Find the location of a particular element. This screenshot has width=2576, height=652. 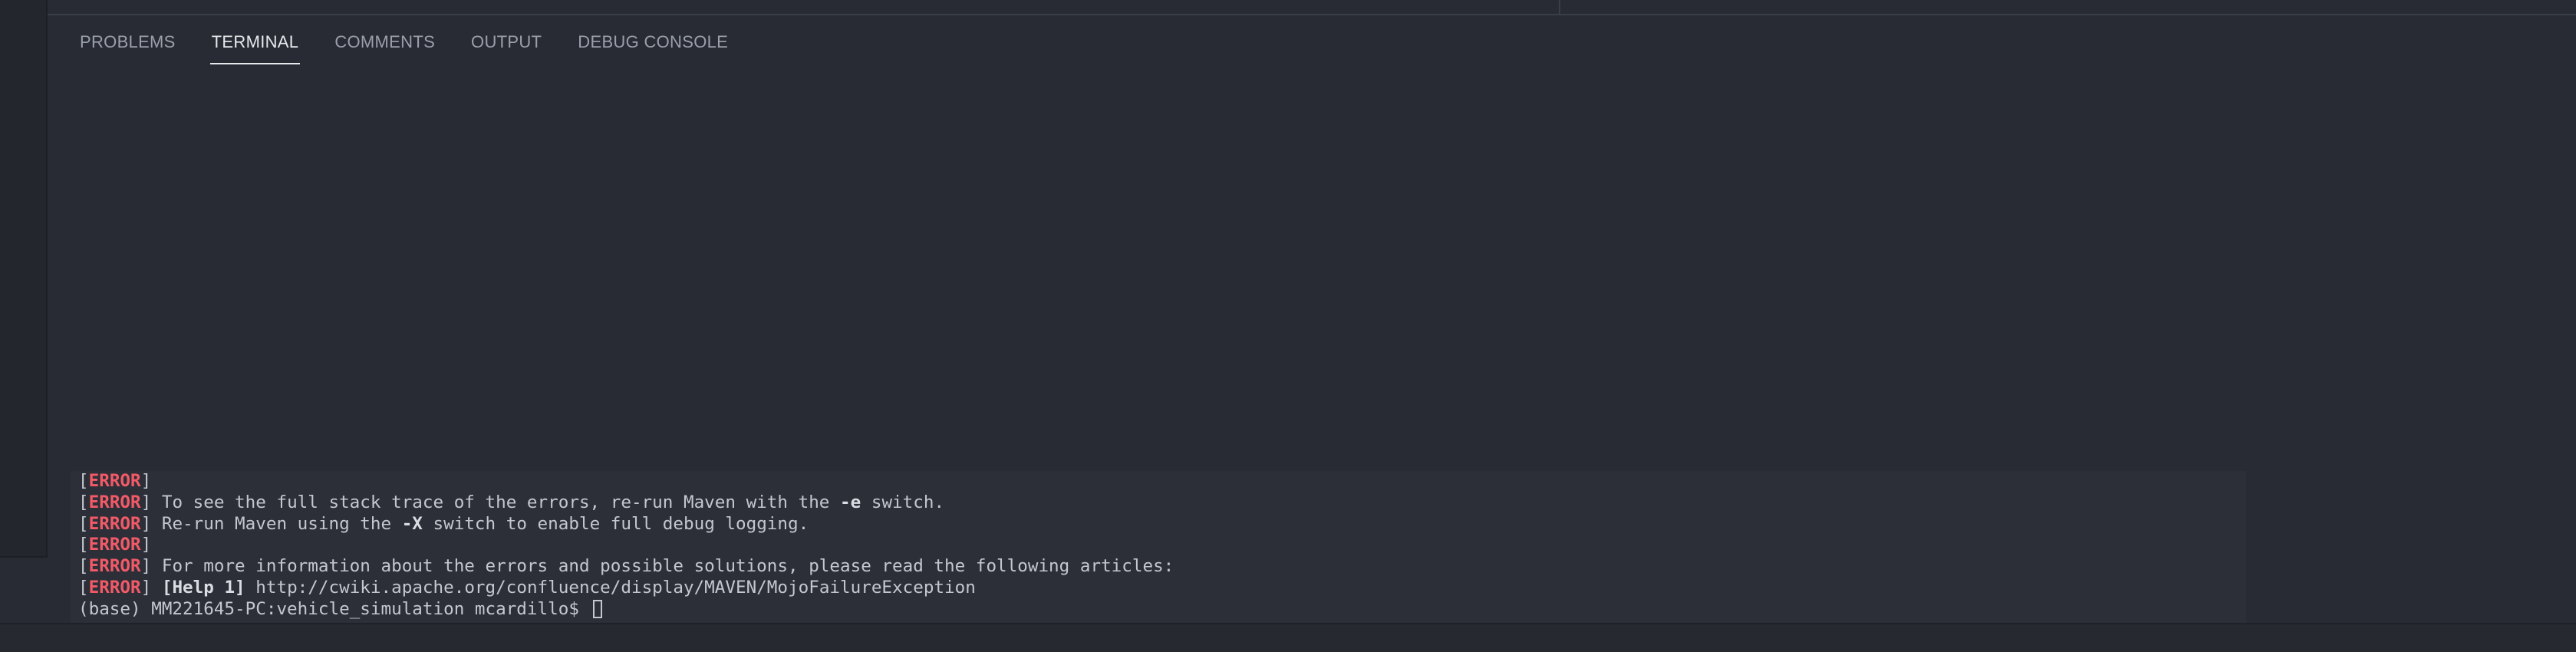

tab-terminal: TERMINAL is located at coordinates (254, 41).